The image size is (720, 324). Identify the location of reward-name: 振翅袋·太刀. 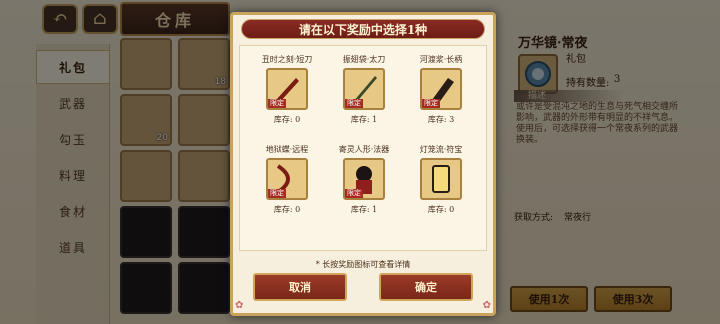
(364, 59).